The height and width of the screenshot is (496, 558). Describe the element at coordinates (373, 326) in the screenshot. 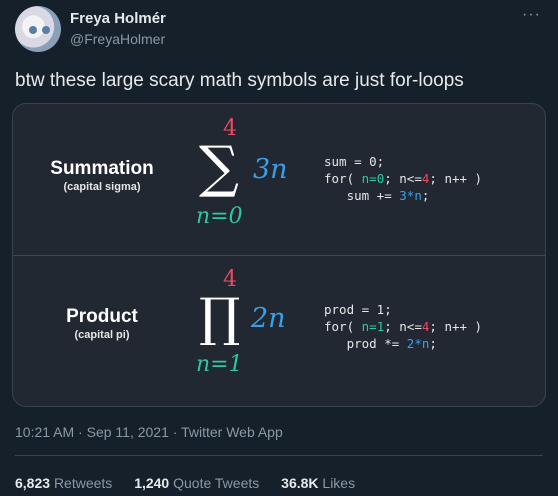

I see `code-token: n=1` at that location.